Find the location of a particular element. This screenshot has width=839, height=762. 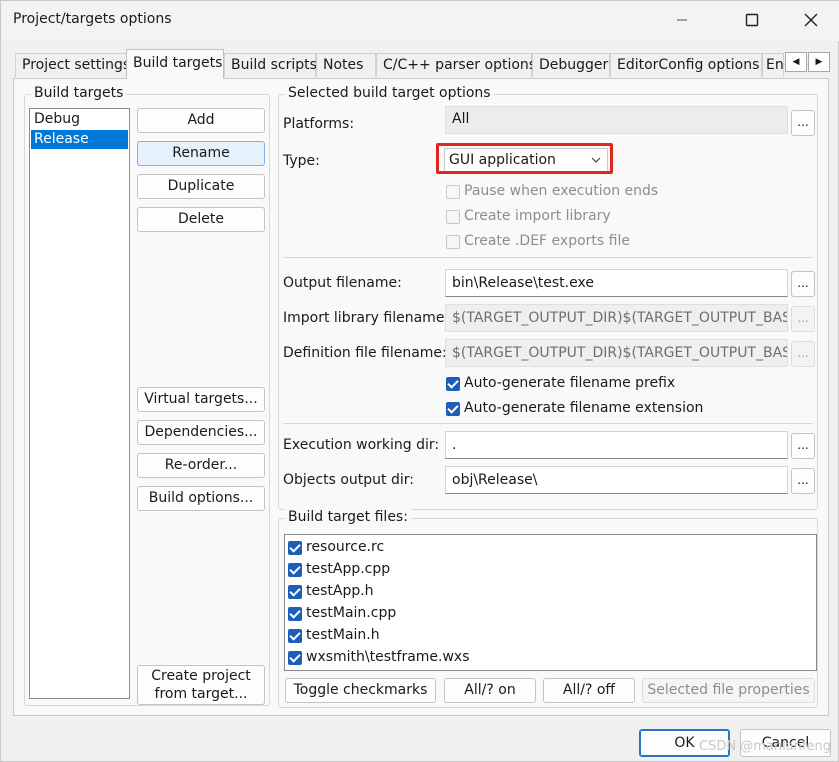

objects-dir-label: Objects output dir: is located at coordinates (348, 480).